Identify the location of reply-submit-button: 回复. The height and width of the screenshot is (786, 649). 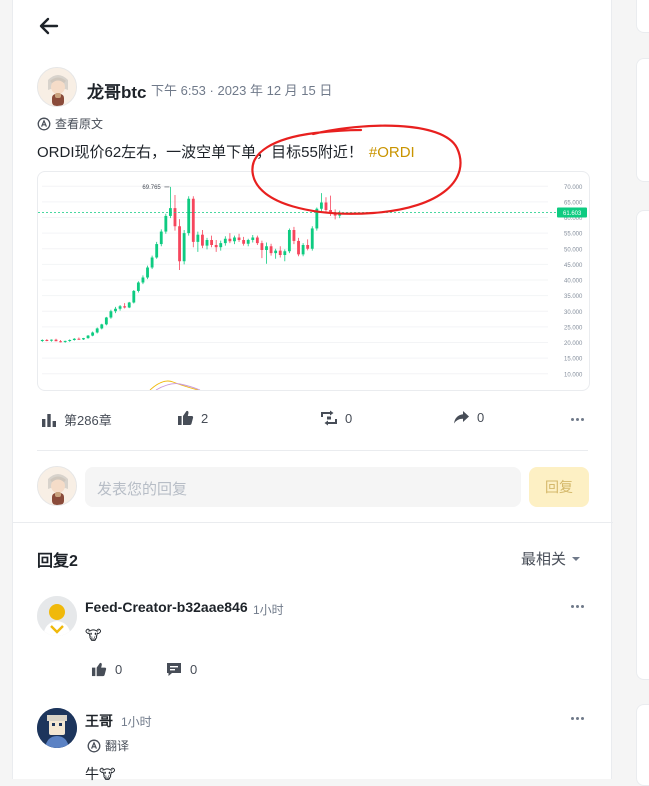
(559, 487).